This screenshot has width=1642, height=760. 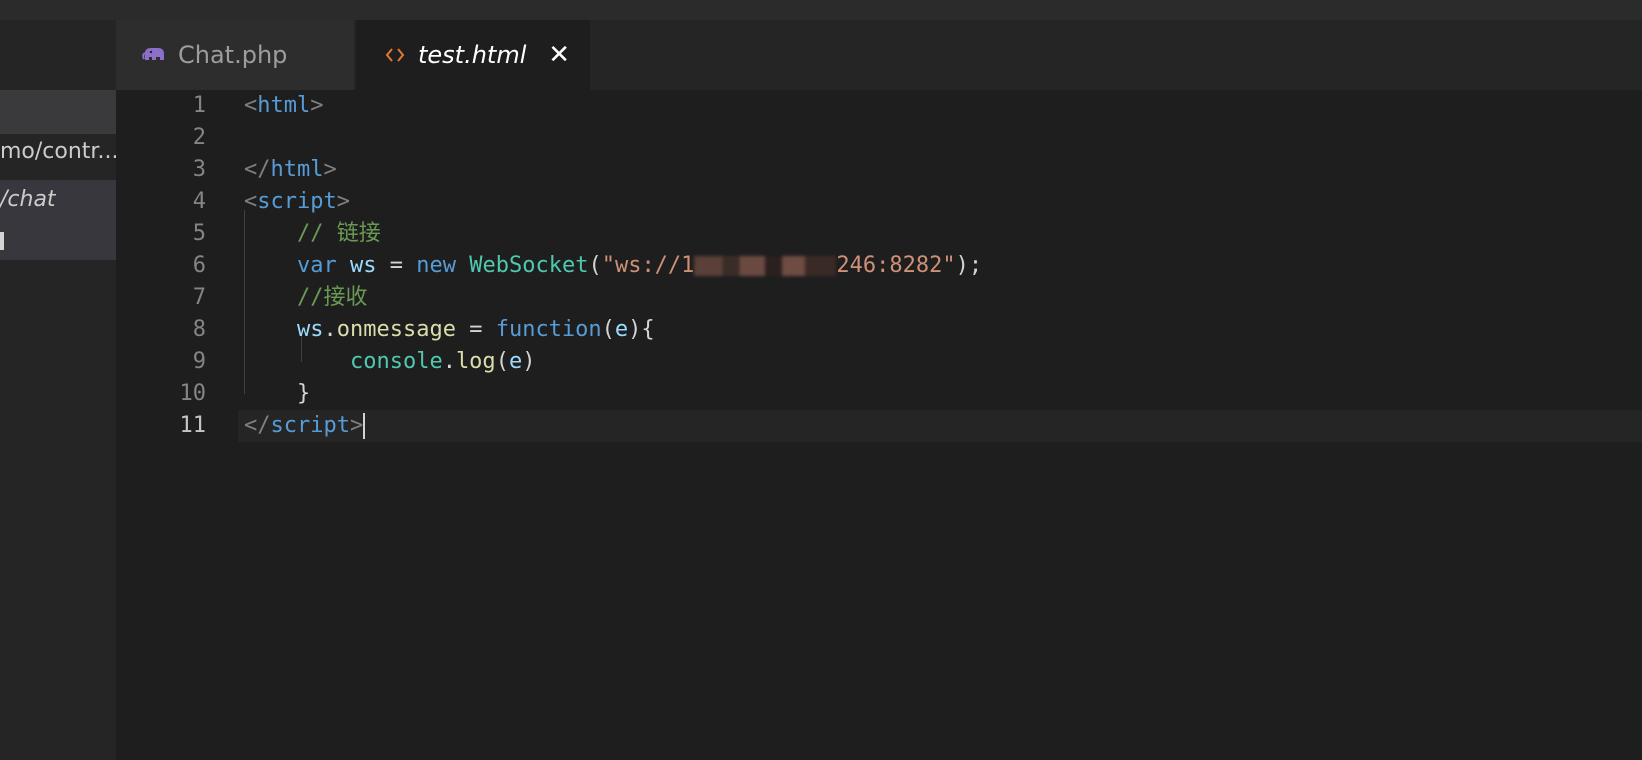 I want to click on redacted-ip-blur, so click(x=765, y=266).